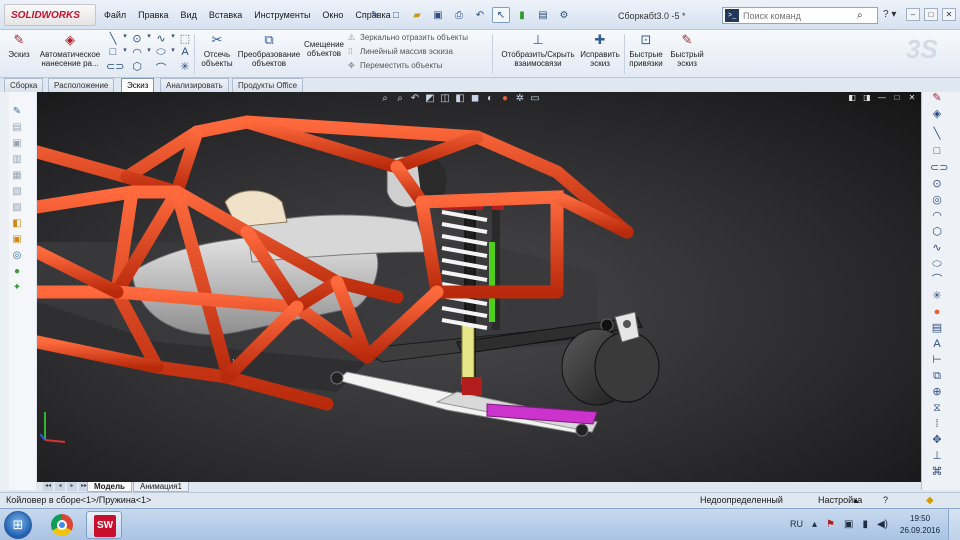 Image resolution: width=960 pixels, height=540 pixels. I want to click on solidworks-taskbar-button: SW, so click(104, 525).